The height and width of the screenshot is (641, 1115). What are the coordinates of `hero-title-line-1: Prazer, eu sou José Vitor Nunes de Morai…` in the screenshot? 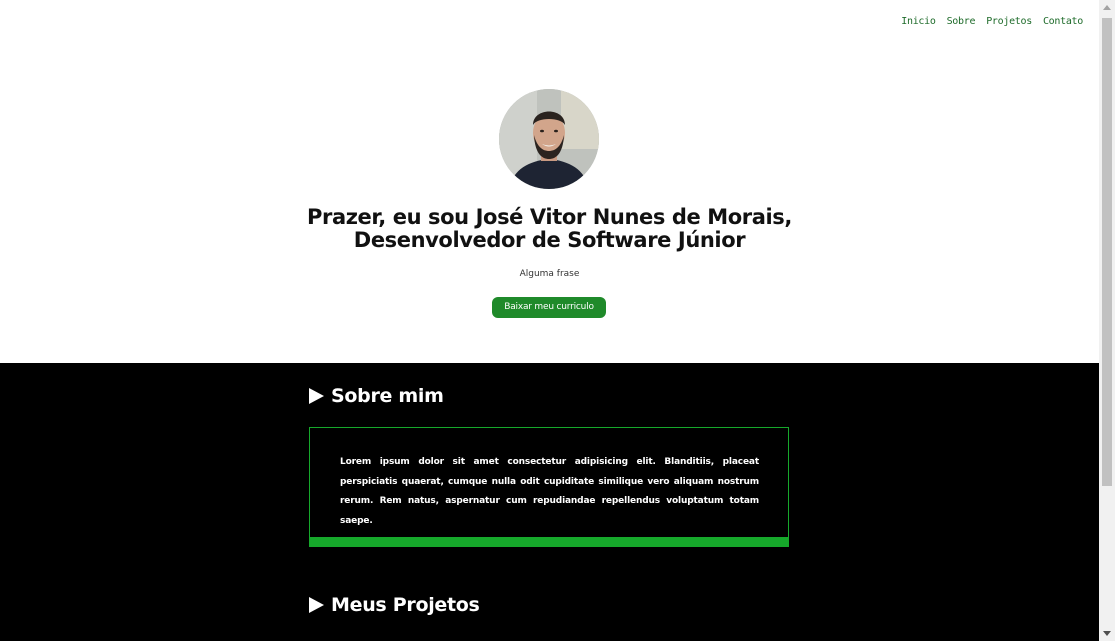 It's located at (549, 217).